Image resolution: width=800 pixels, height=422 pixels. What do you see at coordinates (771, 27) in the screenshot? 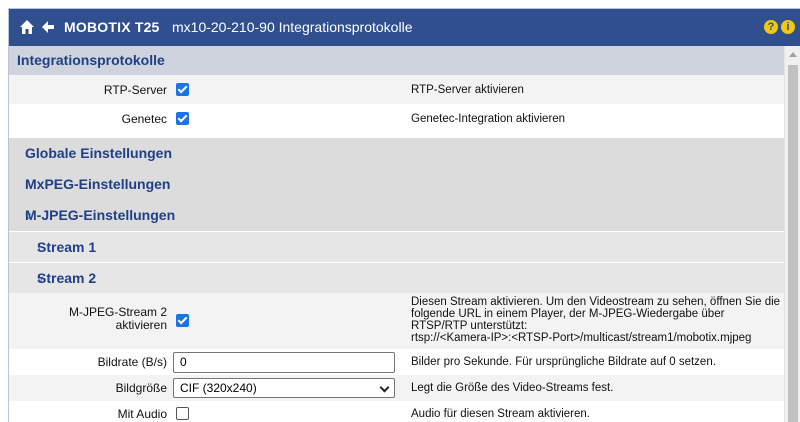
I see `help-icon: ?` at bounding box center [771, 27].